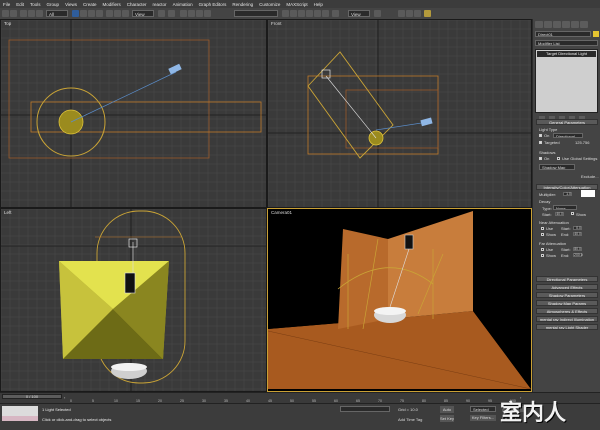 The height and width of the screenshot is (430, 600). I want to click on select-move-icon, so click(109, 13).